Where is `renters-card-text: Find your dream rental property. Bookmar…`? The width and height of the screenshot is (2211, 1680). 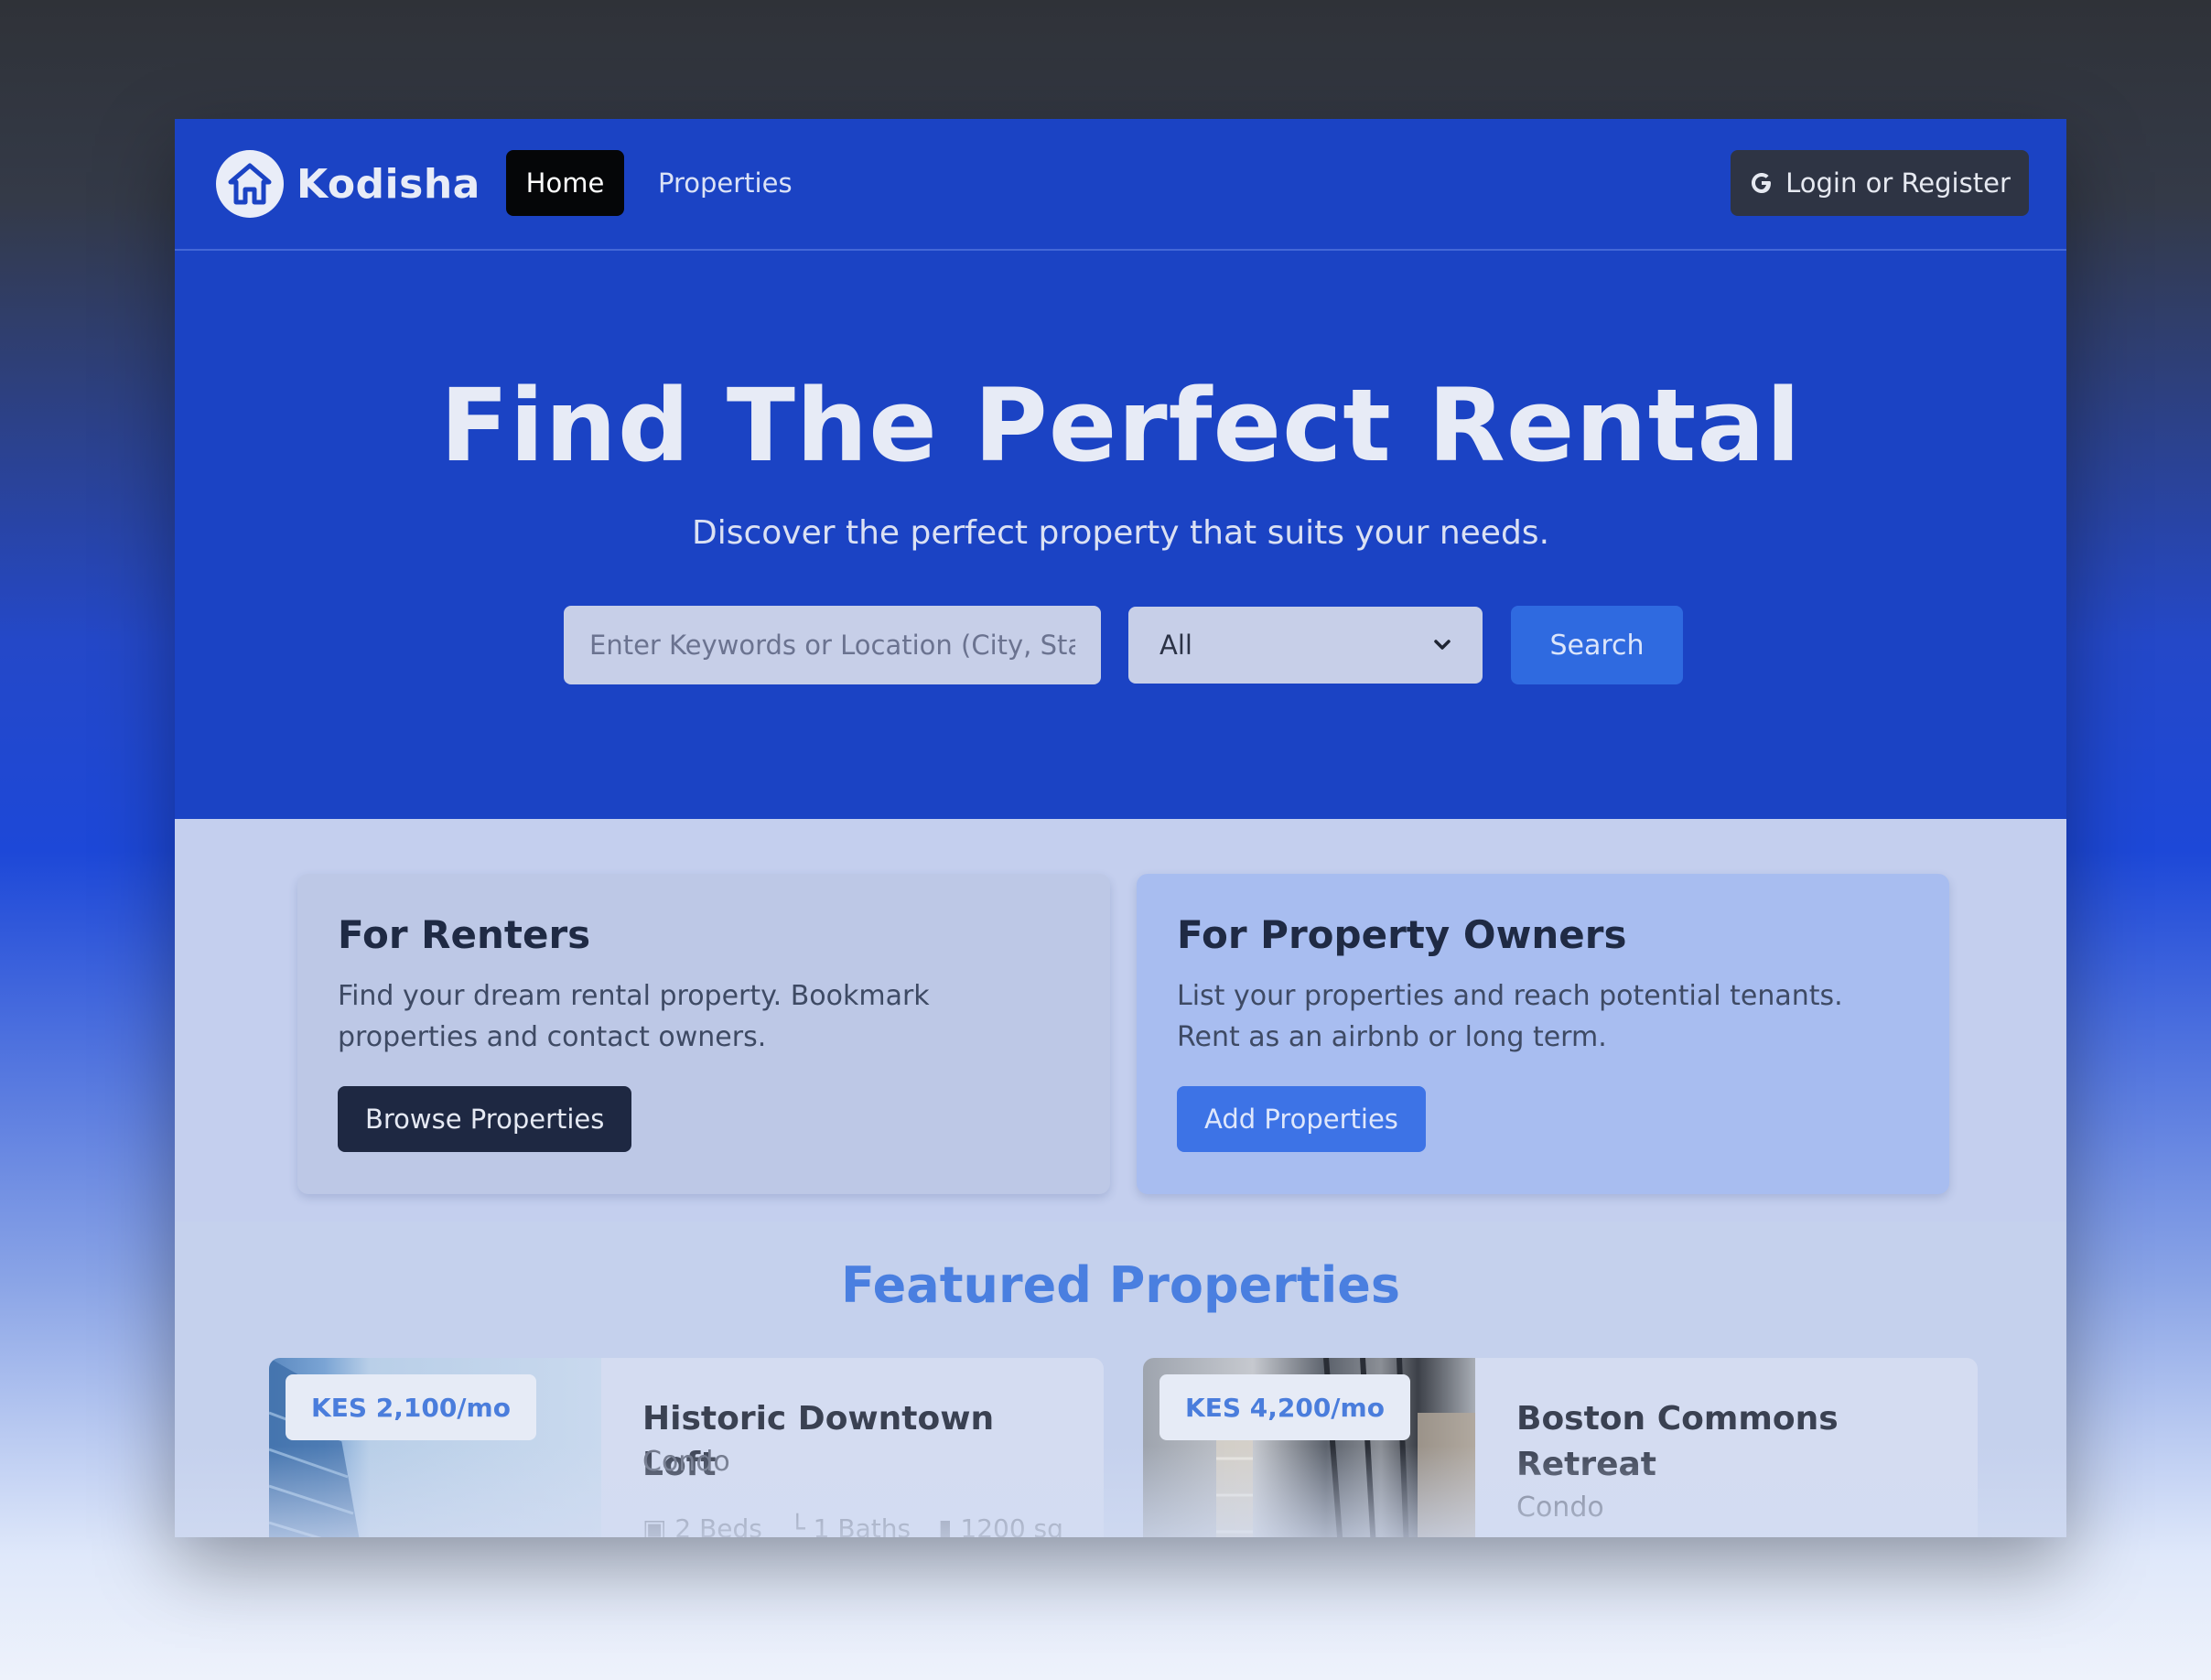 renters-card-text: Find your dream rental property. Bookmar… is located at coordinates (634, 1016).